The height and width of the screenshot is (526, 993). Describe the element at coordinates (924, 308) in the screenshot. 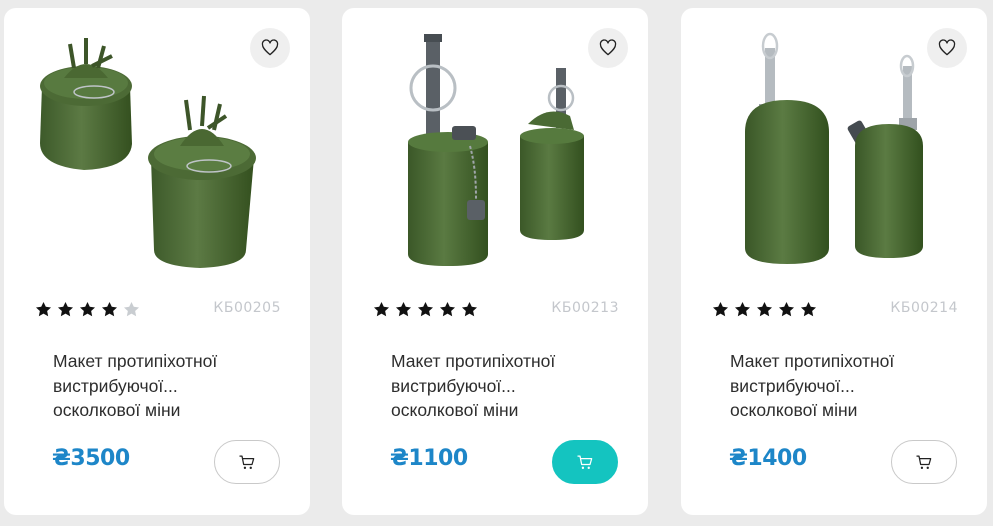

I see `product-sku: КБ00214` at that location.